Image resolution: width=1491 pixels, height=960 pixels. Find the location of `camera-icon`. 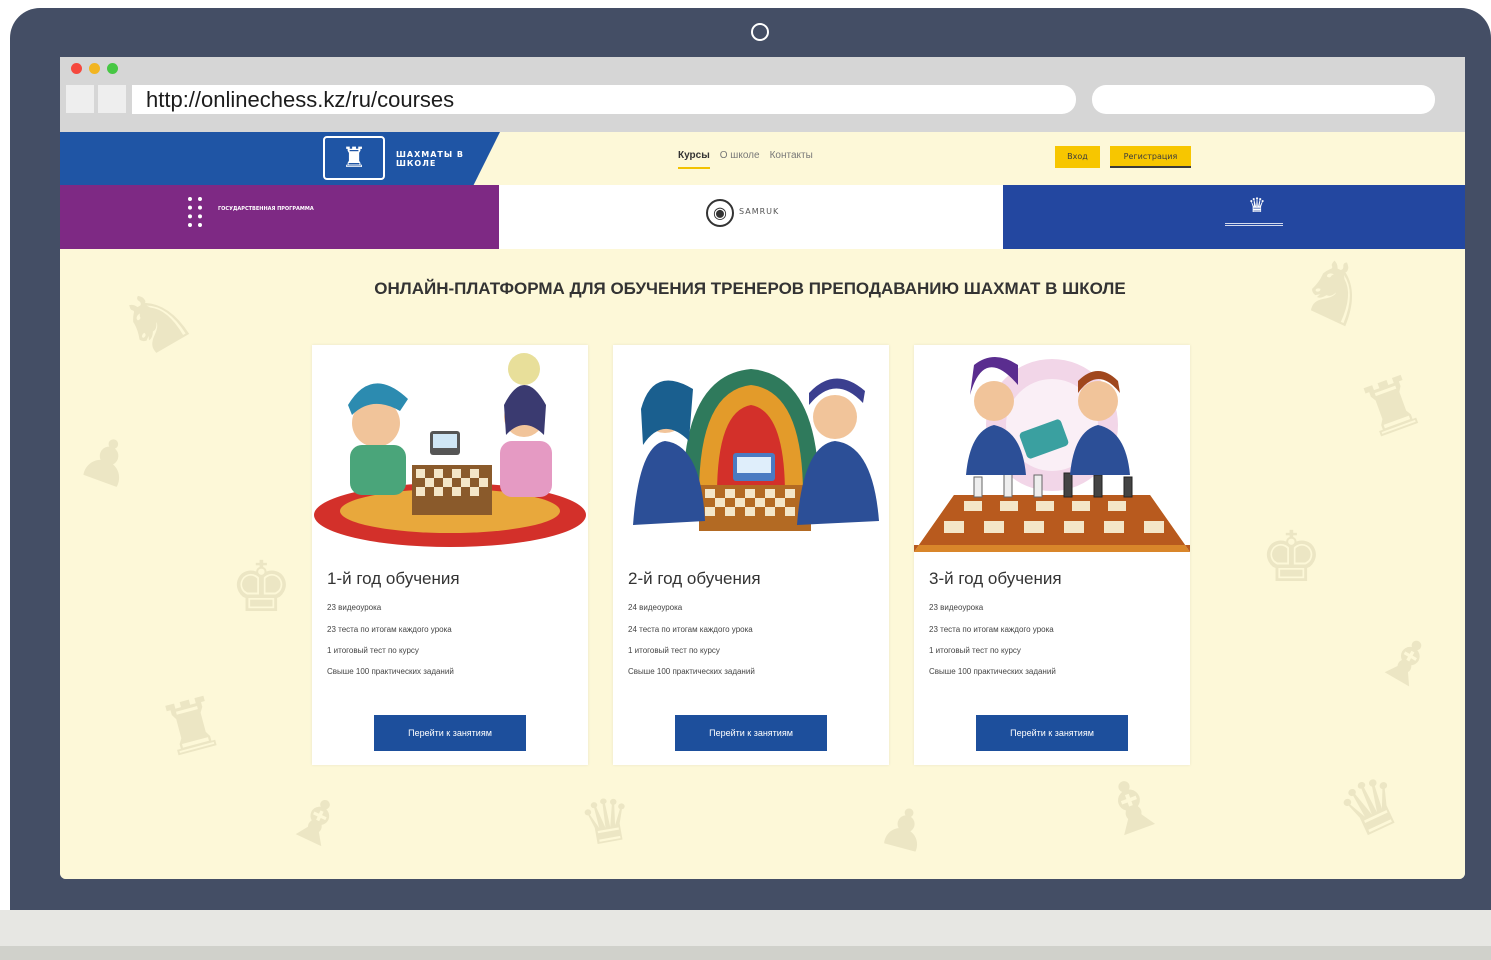

camera-icon is located at coordinates (760, 32).